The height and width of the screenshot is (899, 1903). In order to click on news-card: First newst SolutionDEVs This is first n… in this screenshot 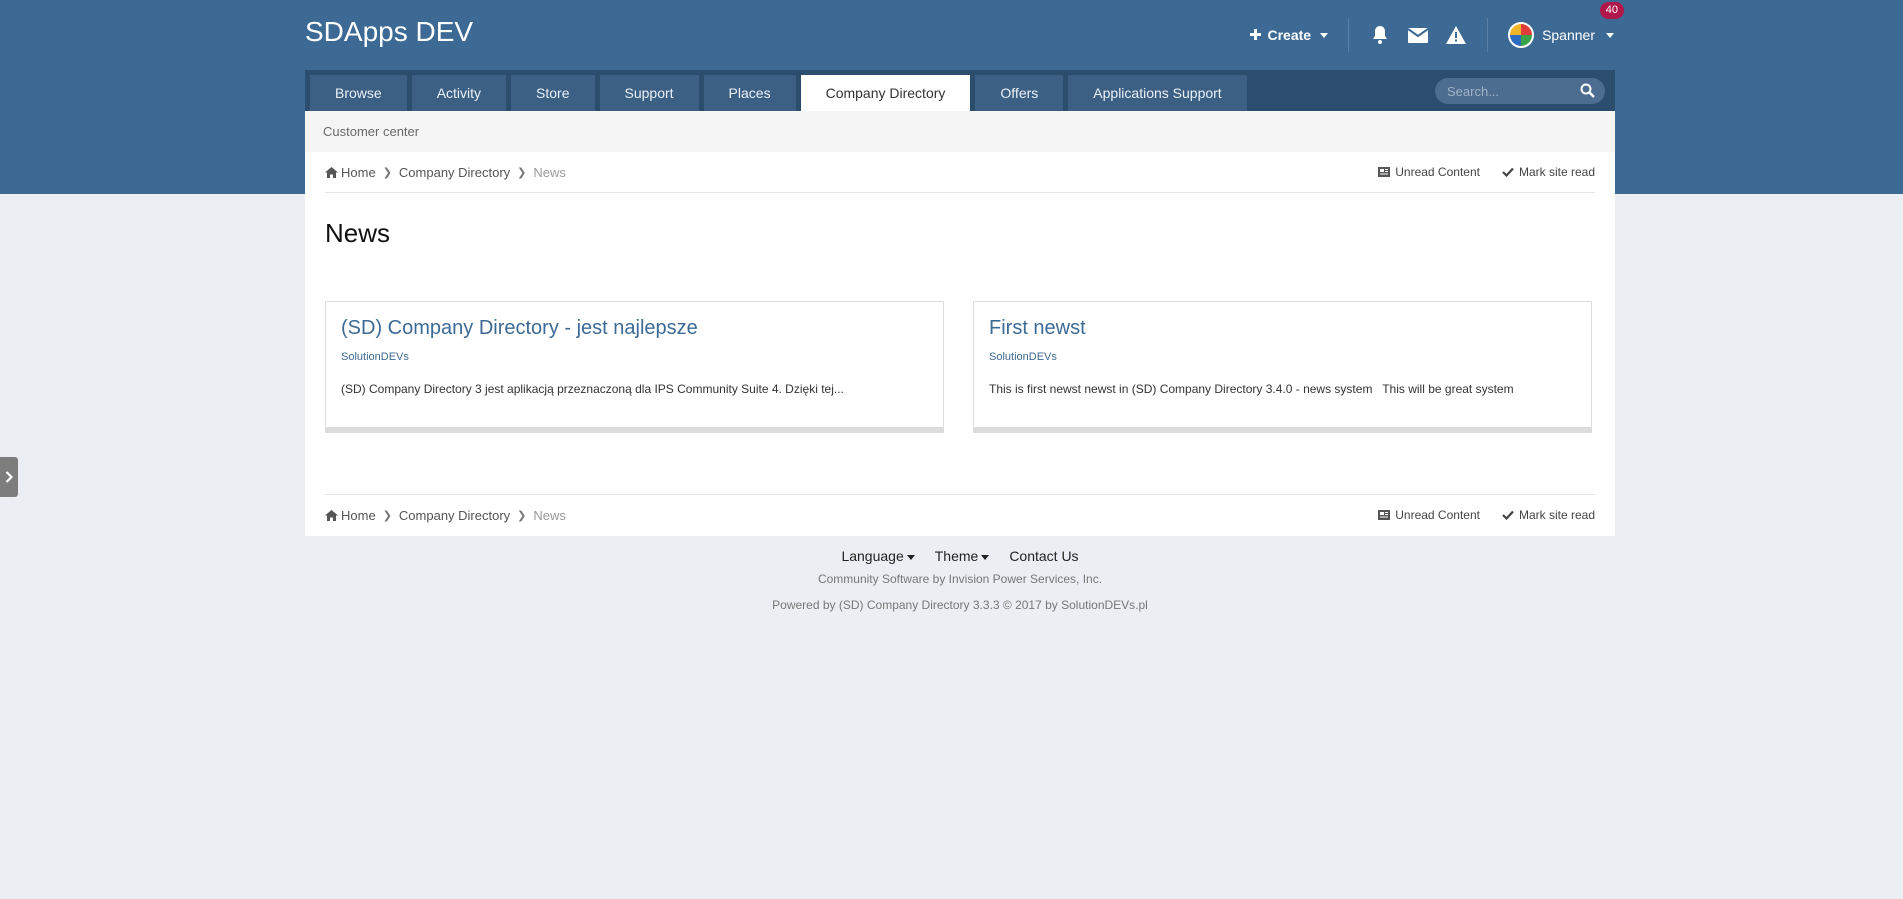, I will do `click(1282, 367)`.